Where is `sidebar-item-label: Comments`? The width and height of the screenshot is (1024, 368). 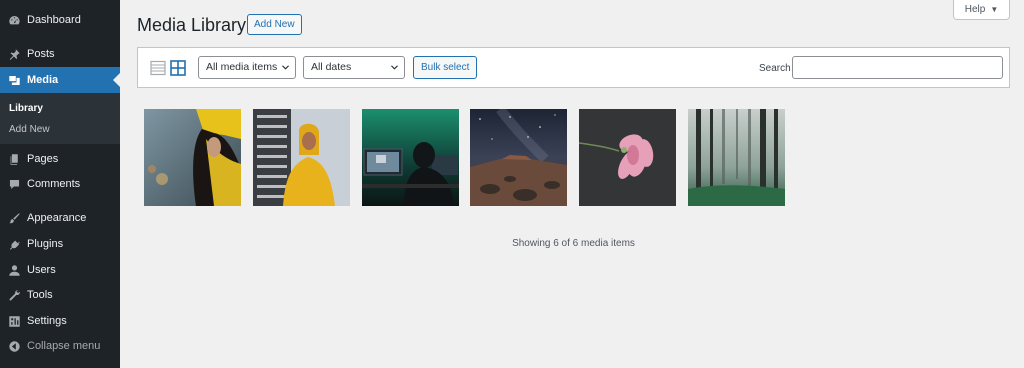 sidebar-item-label: Comments is located at coordinates (54, 184).